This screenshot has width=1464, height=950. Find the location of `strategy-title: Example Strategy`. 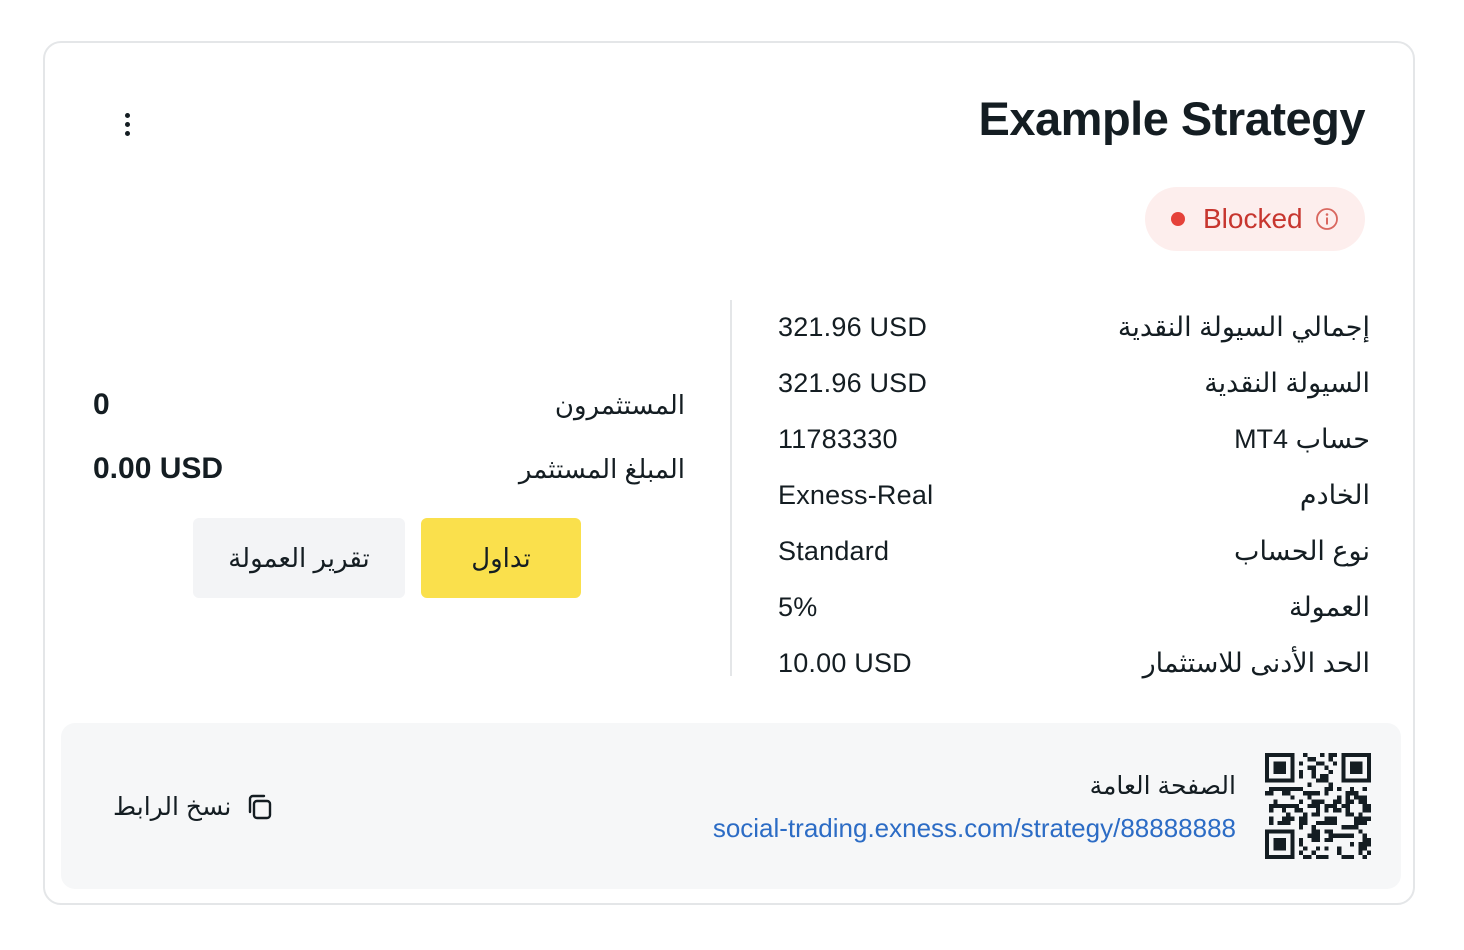

strategy-title: Example Strategy is located at coordinates (1172, 118).